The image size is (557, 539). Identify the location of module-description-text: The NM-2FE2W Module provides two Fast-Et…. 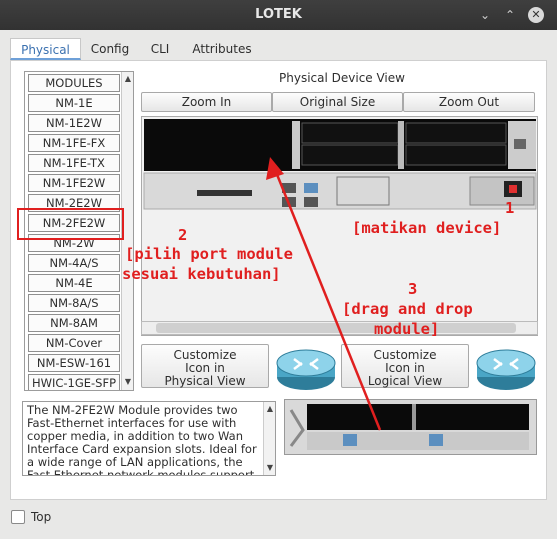
(142, 439).